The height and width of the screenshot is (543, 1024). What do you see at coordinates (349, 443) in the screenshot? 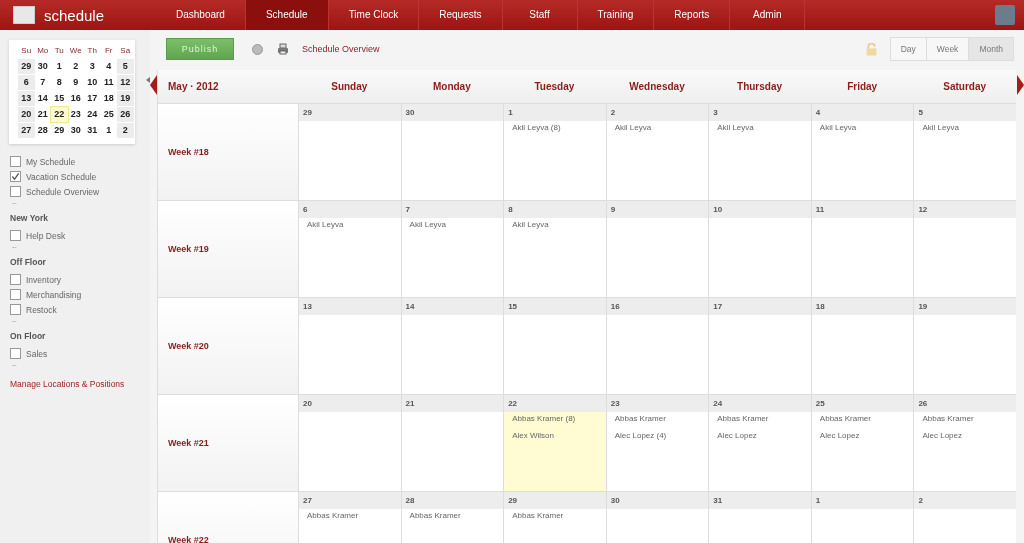
I see `day-cell: 20` at bounding box center [349, 443].